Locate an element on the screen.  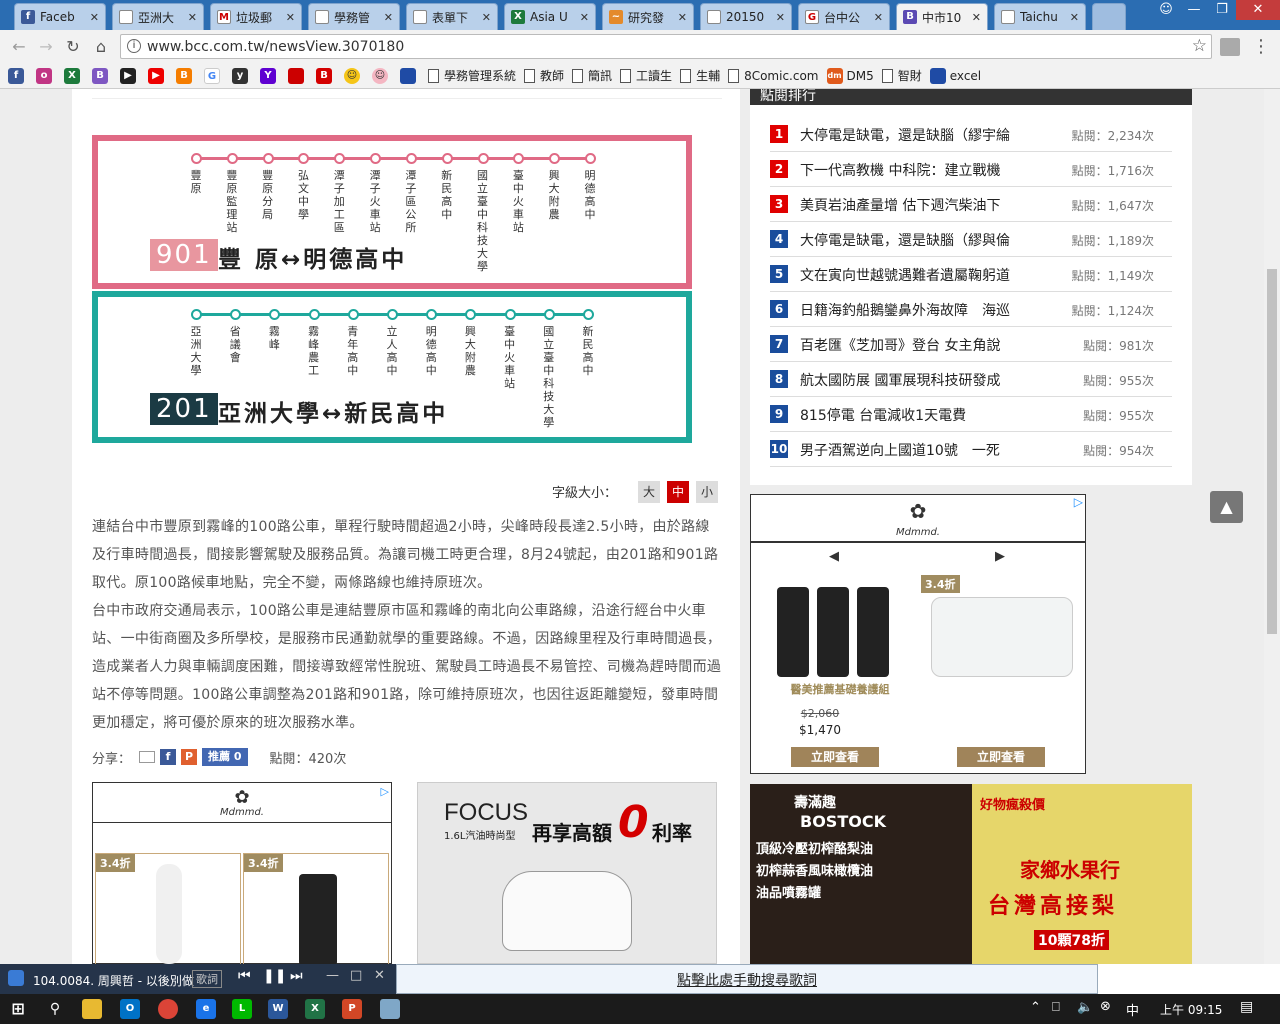
browser-tab: X Asia U ✕ is located at coordinates (550, 16).